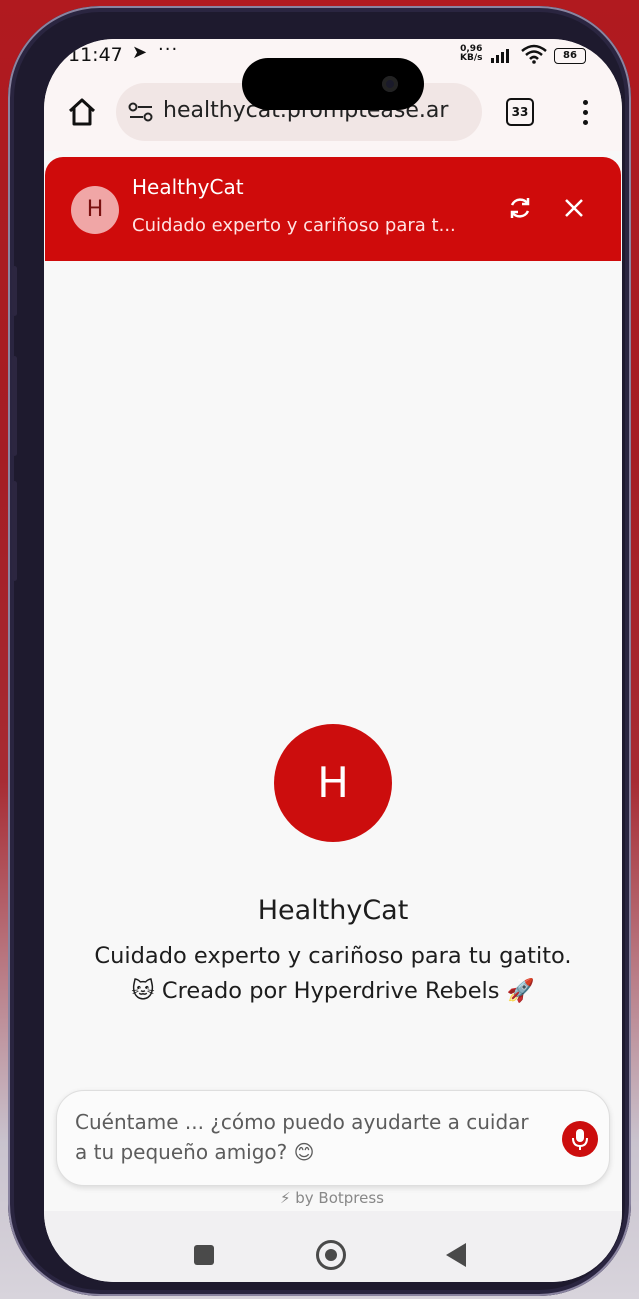 The height and width of the screenshot is (1299, 639). I want to click on close-icon, so click(574, 208).